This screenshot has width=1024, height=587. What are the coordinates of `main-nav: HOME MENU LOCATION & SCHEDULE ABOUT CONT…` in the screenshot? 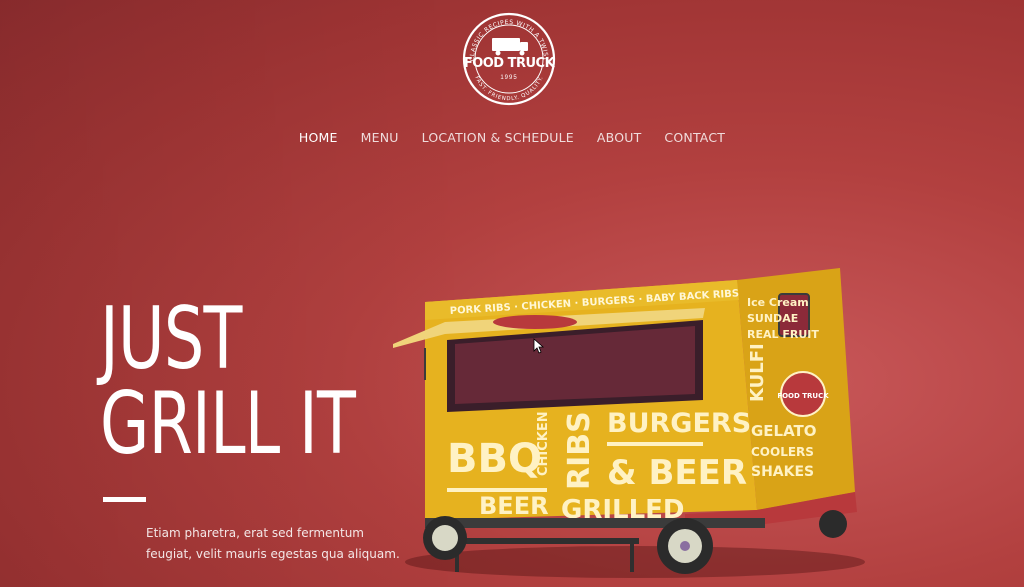 It's located at (512, 137).